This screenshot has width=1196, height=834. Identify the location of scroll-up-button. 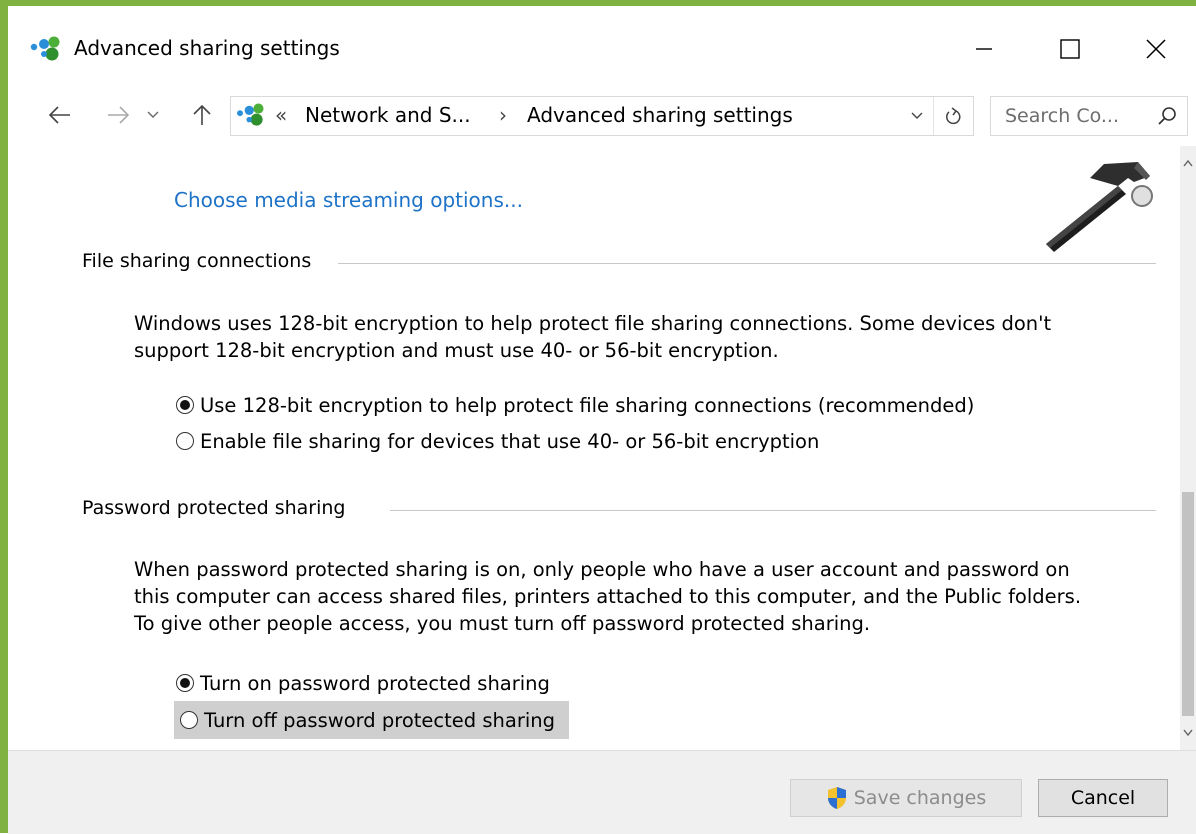
(1188, 163).